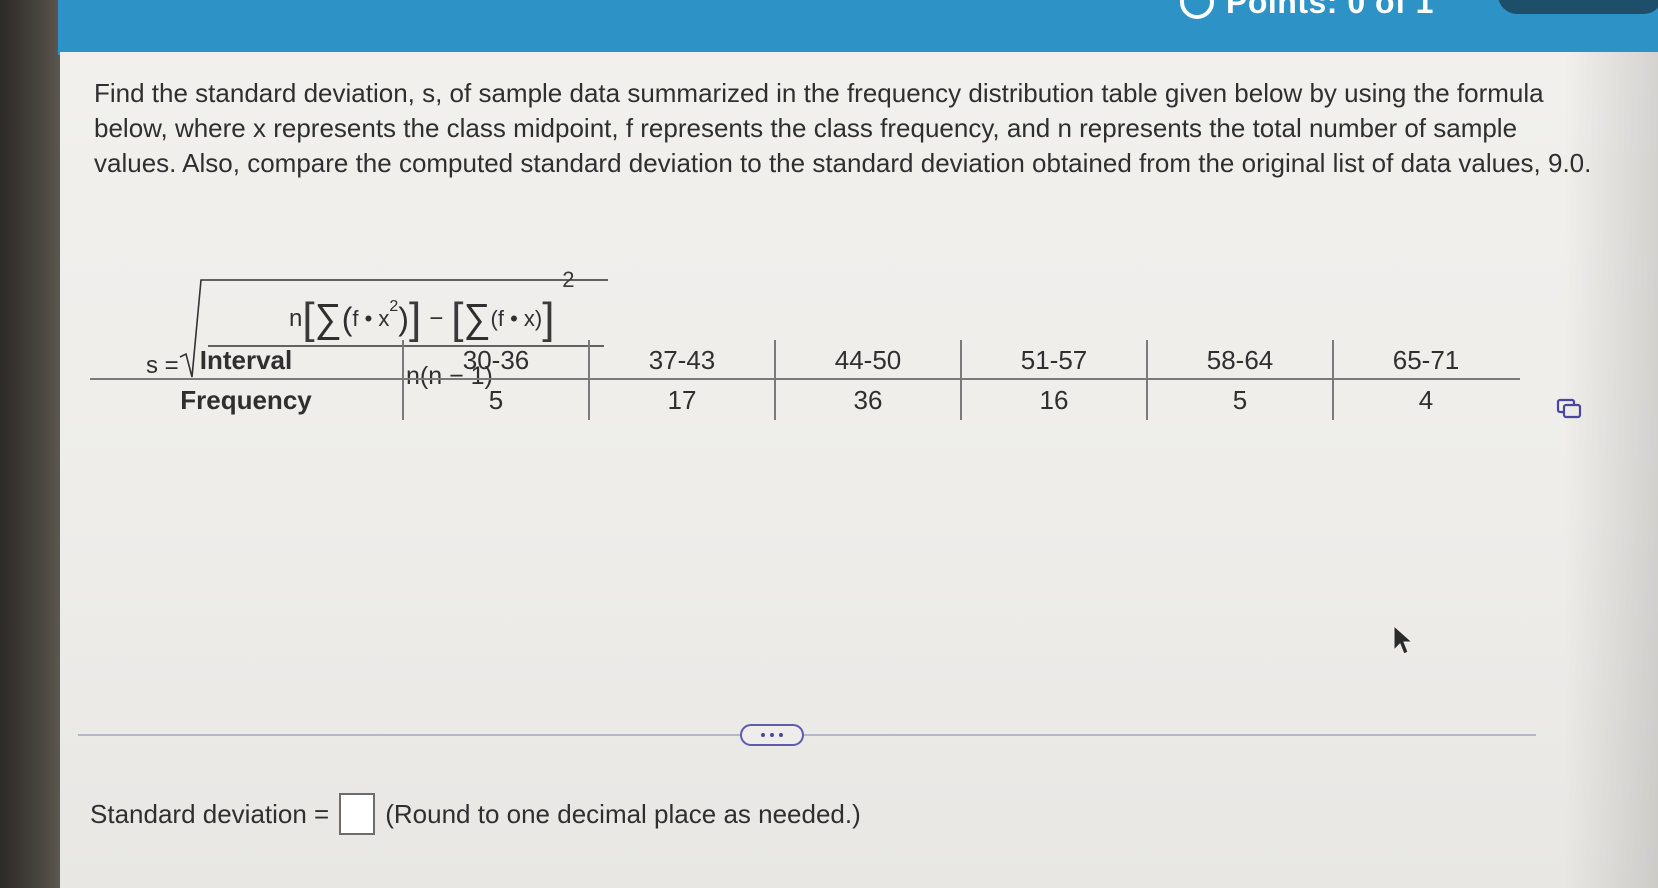 The height and width of the screenshot is (888, 1658). I want to click on sigma-icon: ∑, so click(328, 318).